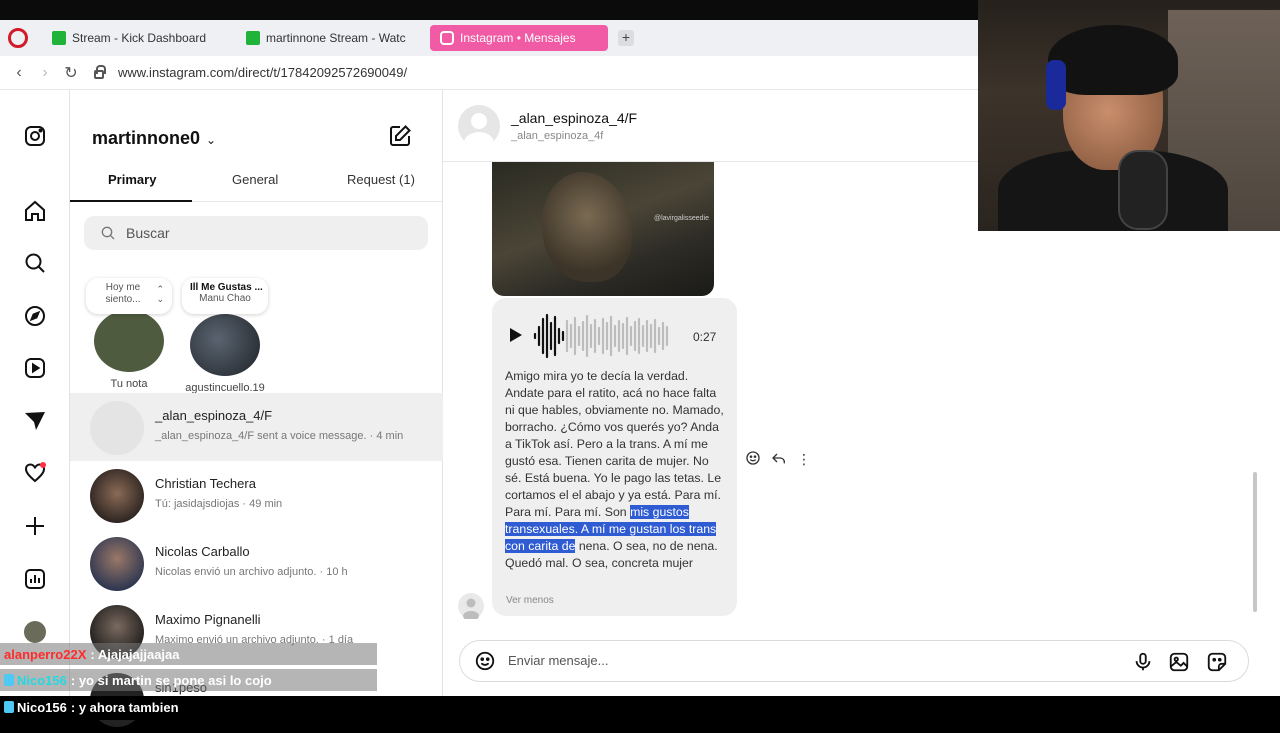  Describe the element at coordinates (100, 72) in the screenshot. I see `lock-icon` at that location.